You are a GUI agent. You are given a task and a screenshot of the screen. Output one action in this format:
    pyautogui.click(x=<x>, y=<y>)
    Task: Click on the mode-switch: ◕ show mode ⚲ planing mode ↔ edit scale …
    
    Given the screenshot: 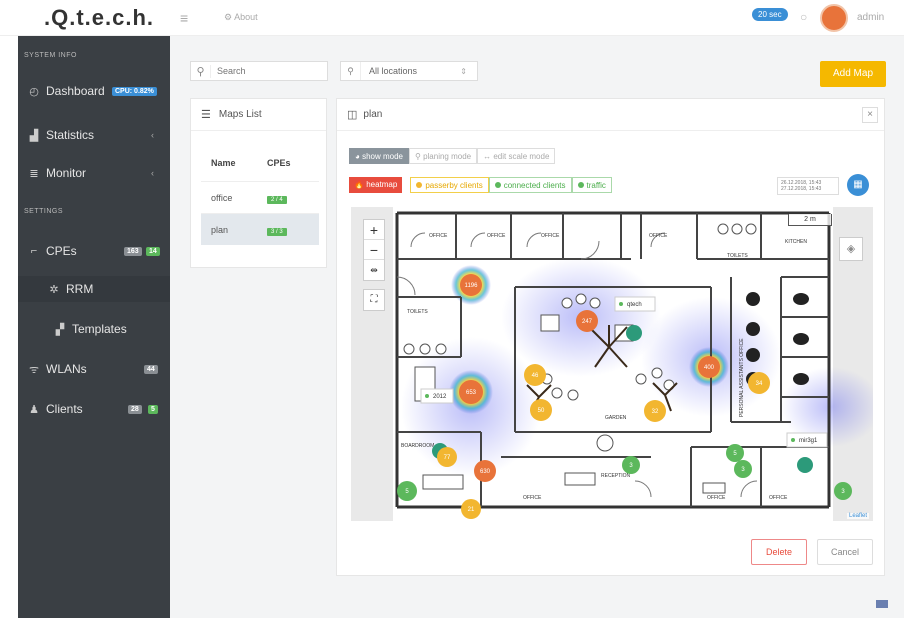 What is the action you would take?
    pyautogui.click(x=452, y=156)
    